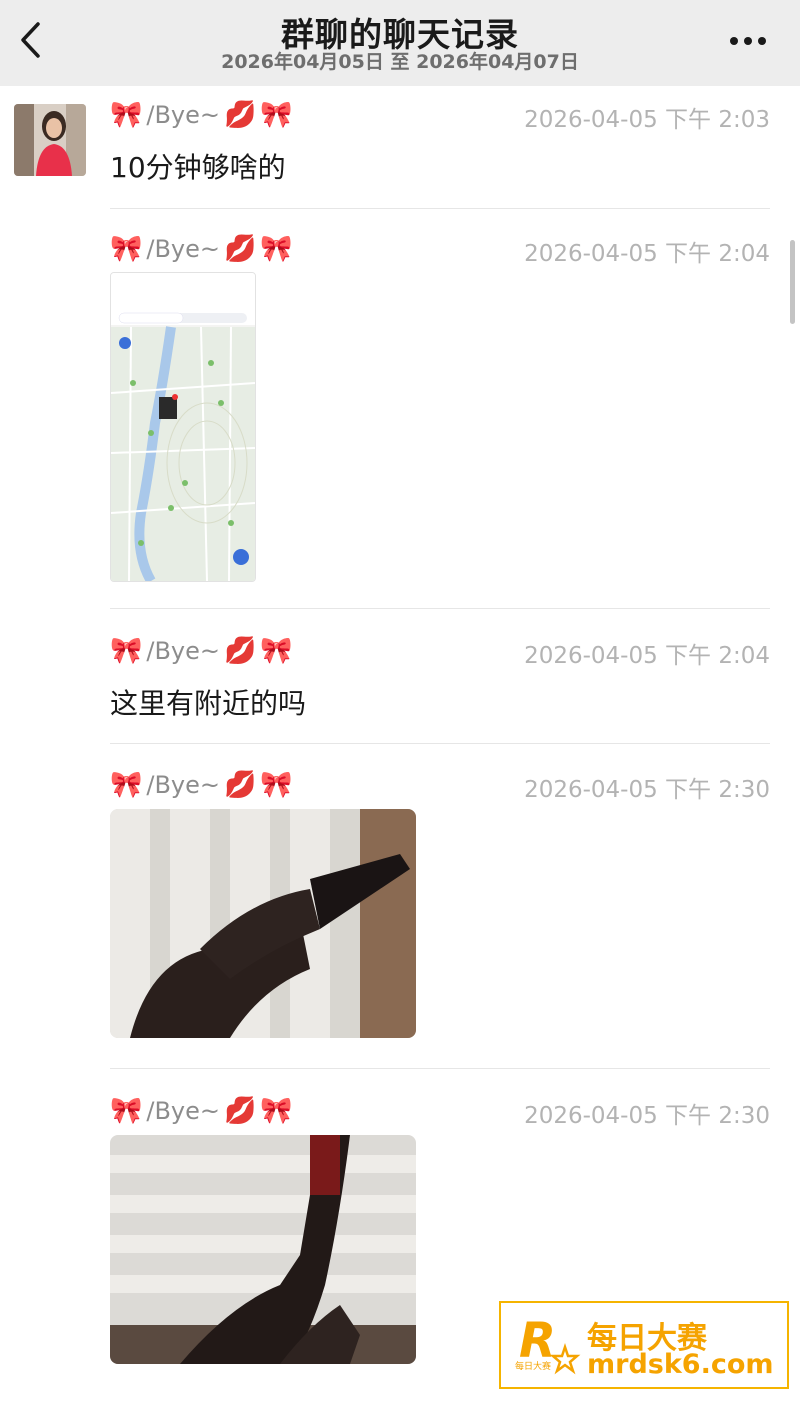  What do you see at coordinates (440, 702) in the screenshot?
I see `message-text: 这里有附近的吗` at bounding box center [440, 702].